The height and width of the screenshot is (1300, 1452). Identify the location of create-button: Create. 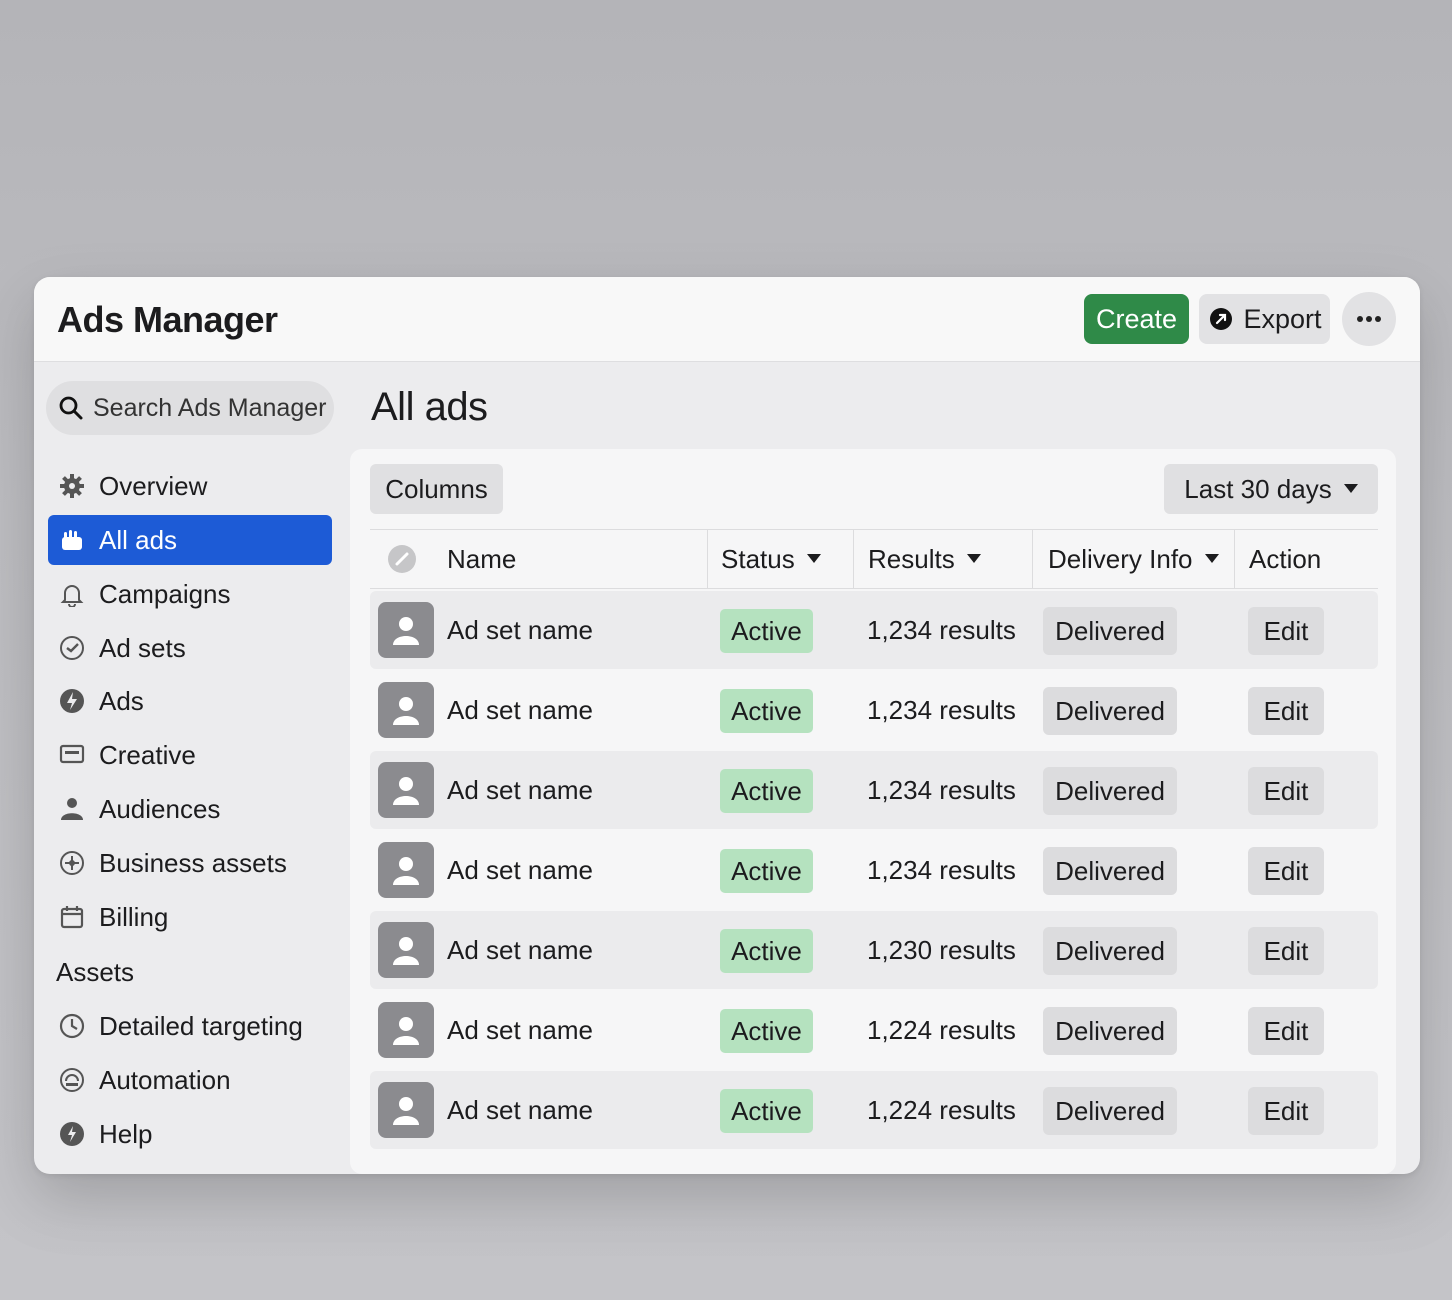
(1136, 319).